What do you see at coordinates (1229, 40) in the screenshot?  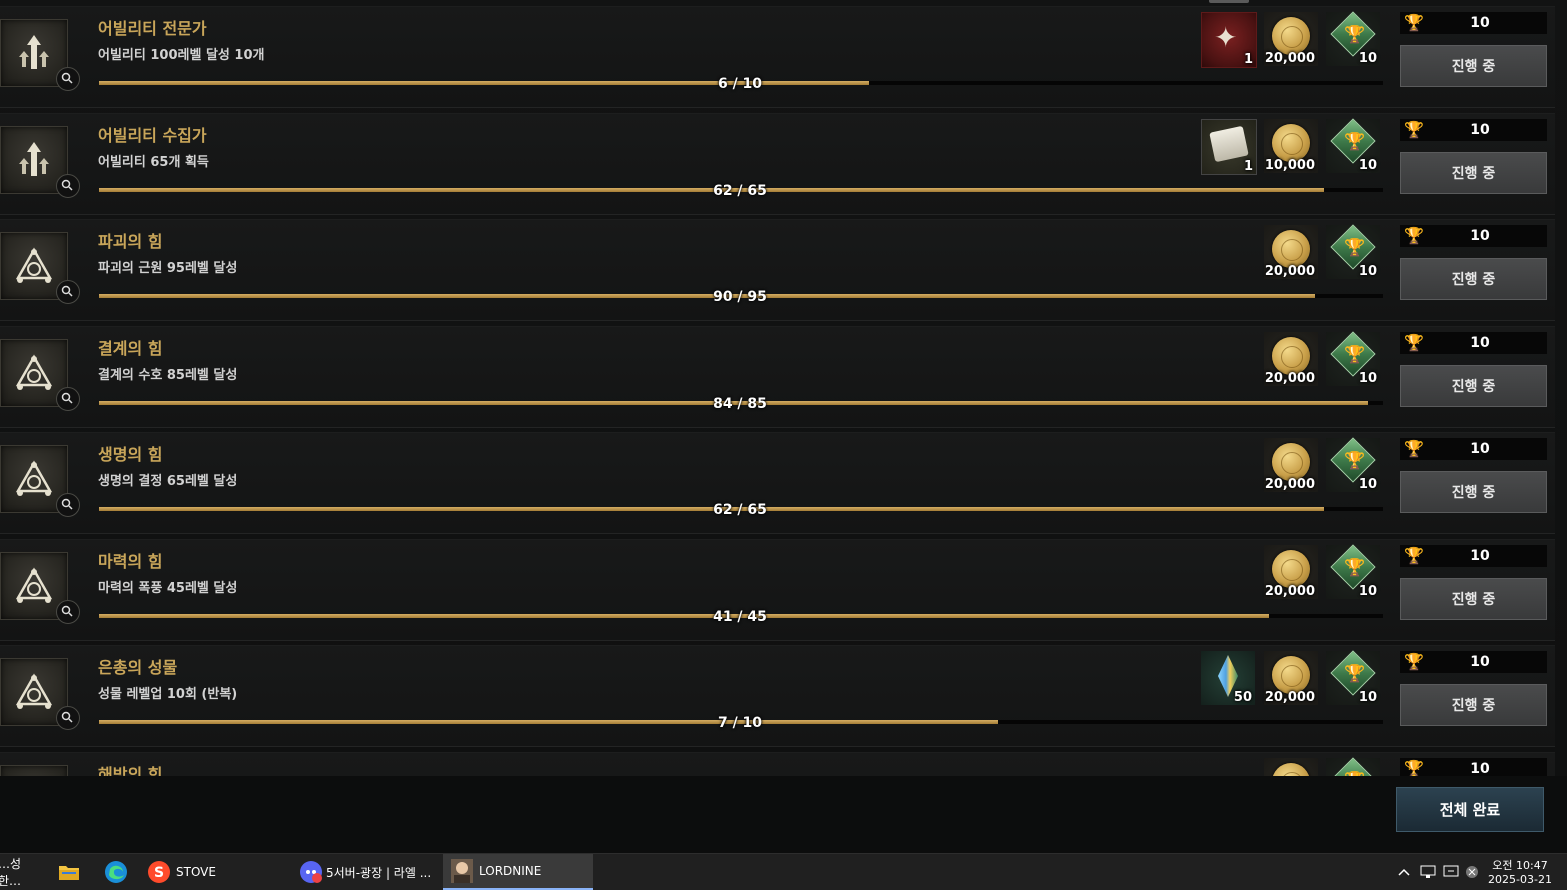 I see `reward-slot: ✦ 1` at bounding box center [1229, 40].